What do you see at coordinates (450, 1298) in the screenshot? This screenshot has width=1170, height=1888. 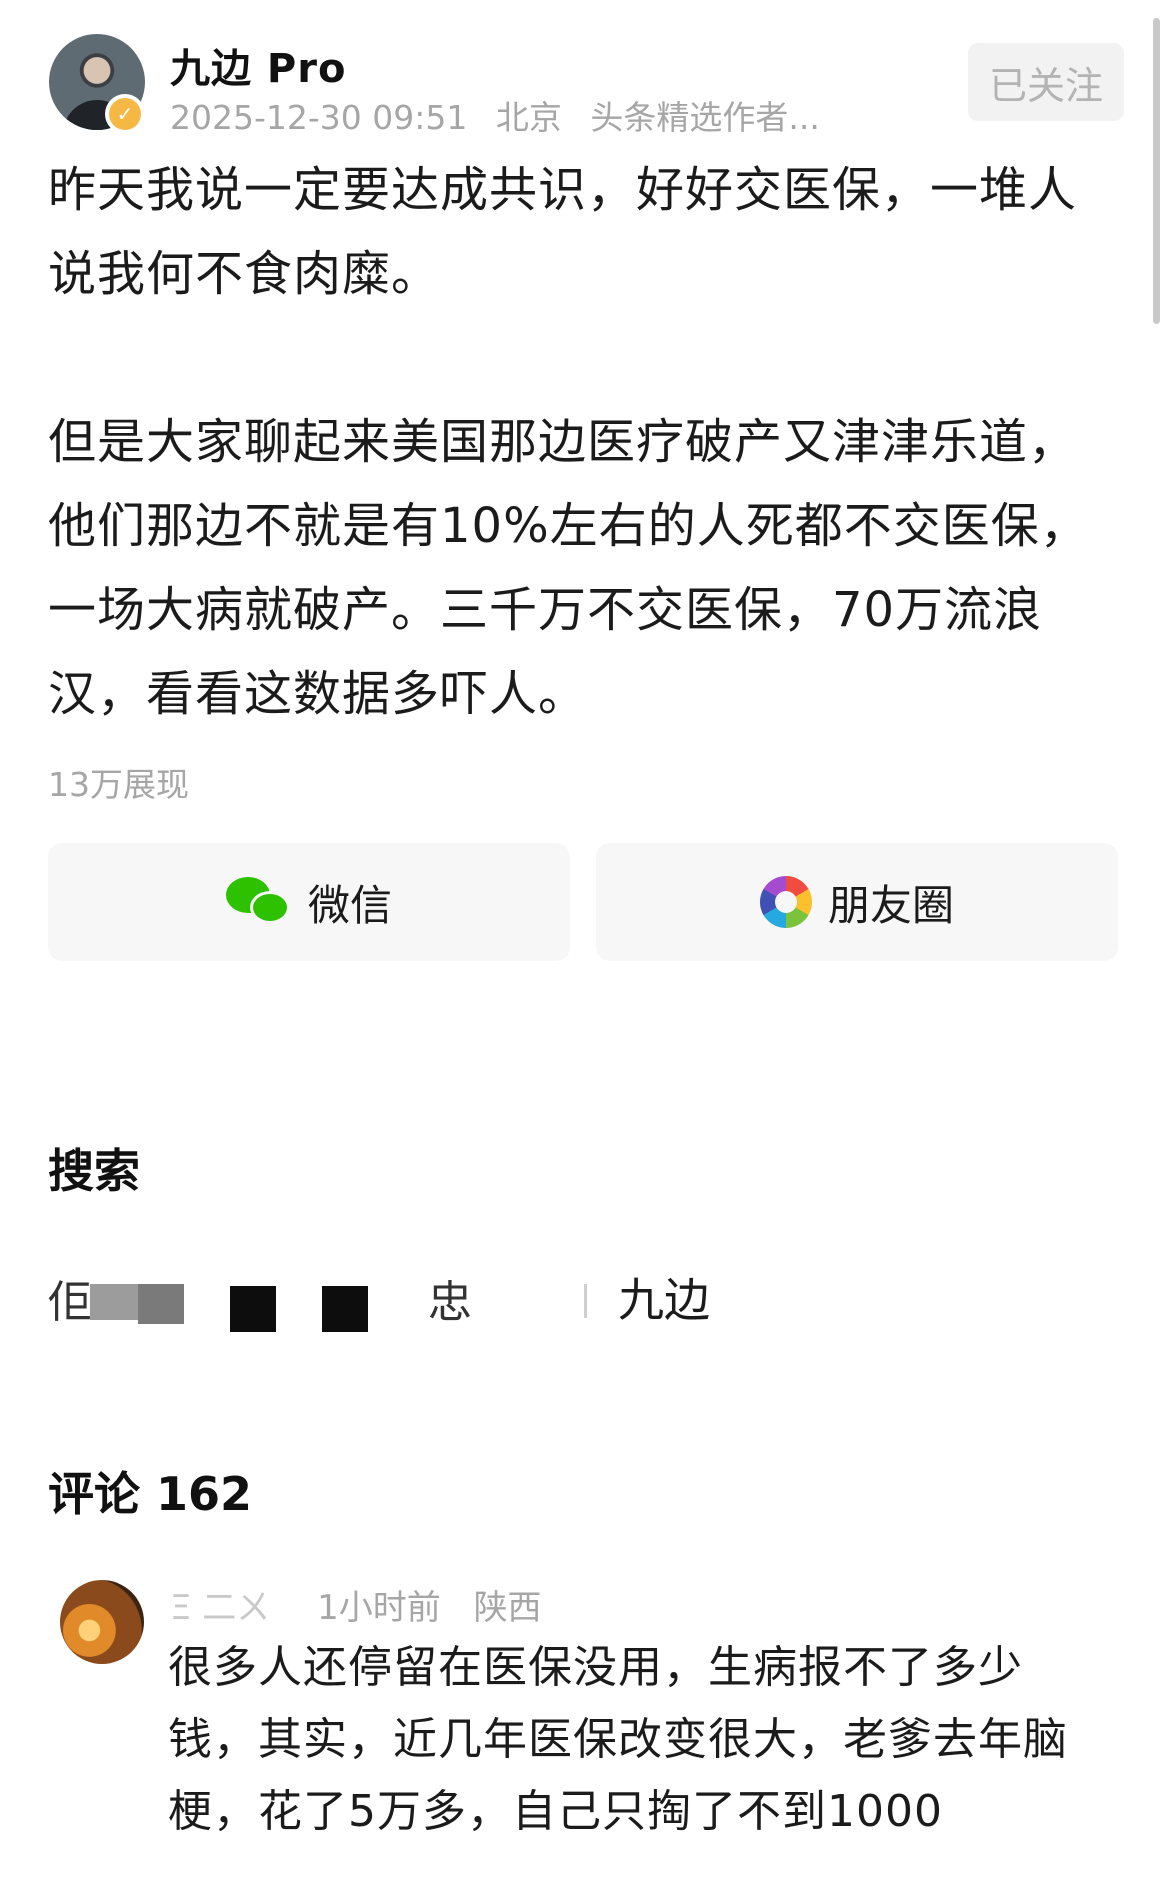 I see `search-suggestion-fragment: 忠` at bounding box center [450, 1298].